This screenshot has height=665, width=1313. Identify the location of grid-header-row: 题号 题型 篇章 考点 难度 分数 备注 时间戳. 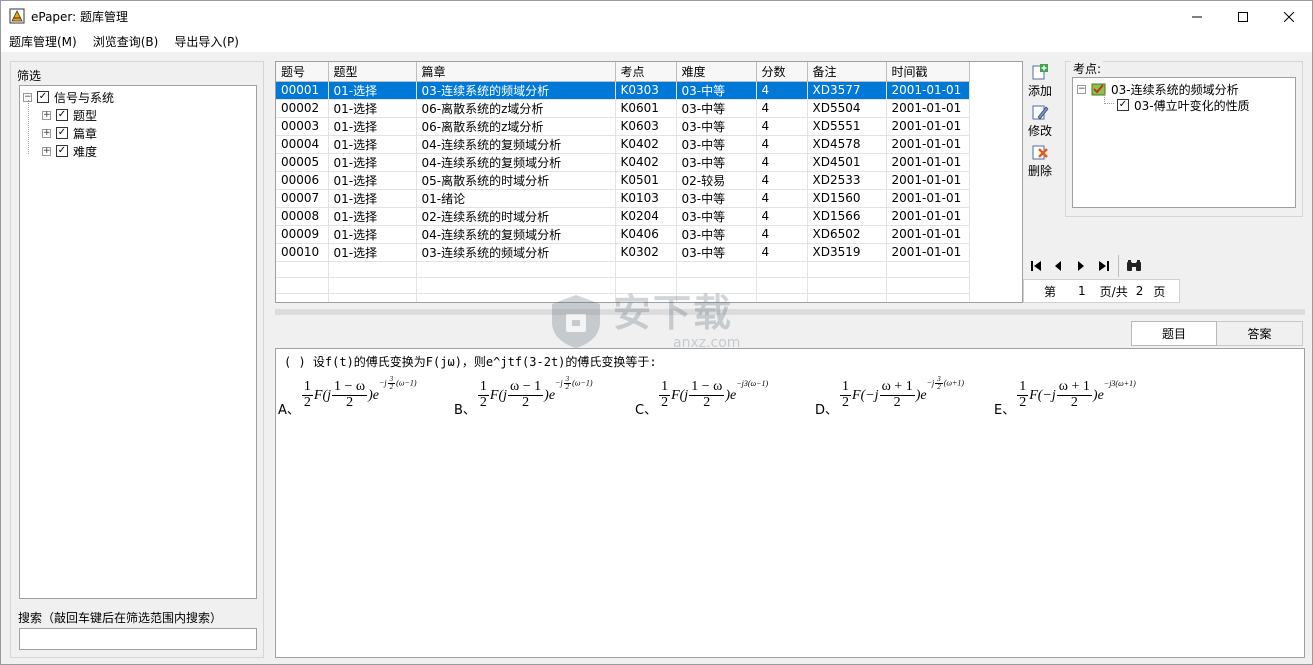
(623, 72).